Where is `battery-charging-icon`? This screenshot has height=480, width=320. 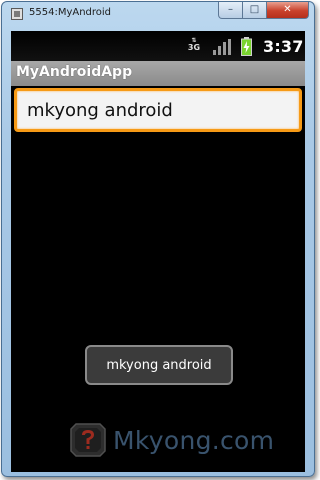 battery-charging-icon is located at coordinates (246, 46).